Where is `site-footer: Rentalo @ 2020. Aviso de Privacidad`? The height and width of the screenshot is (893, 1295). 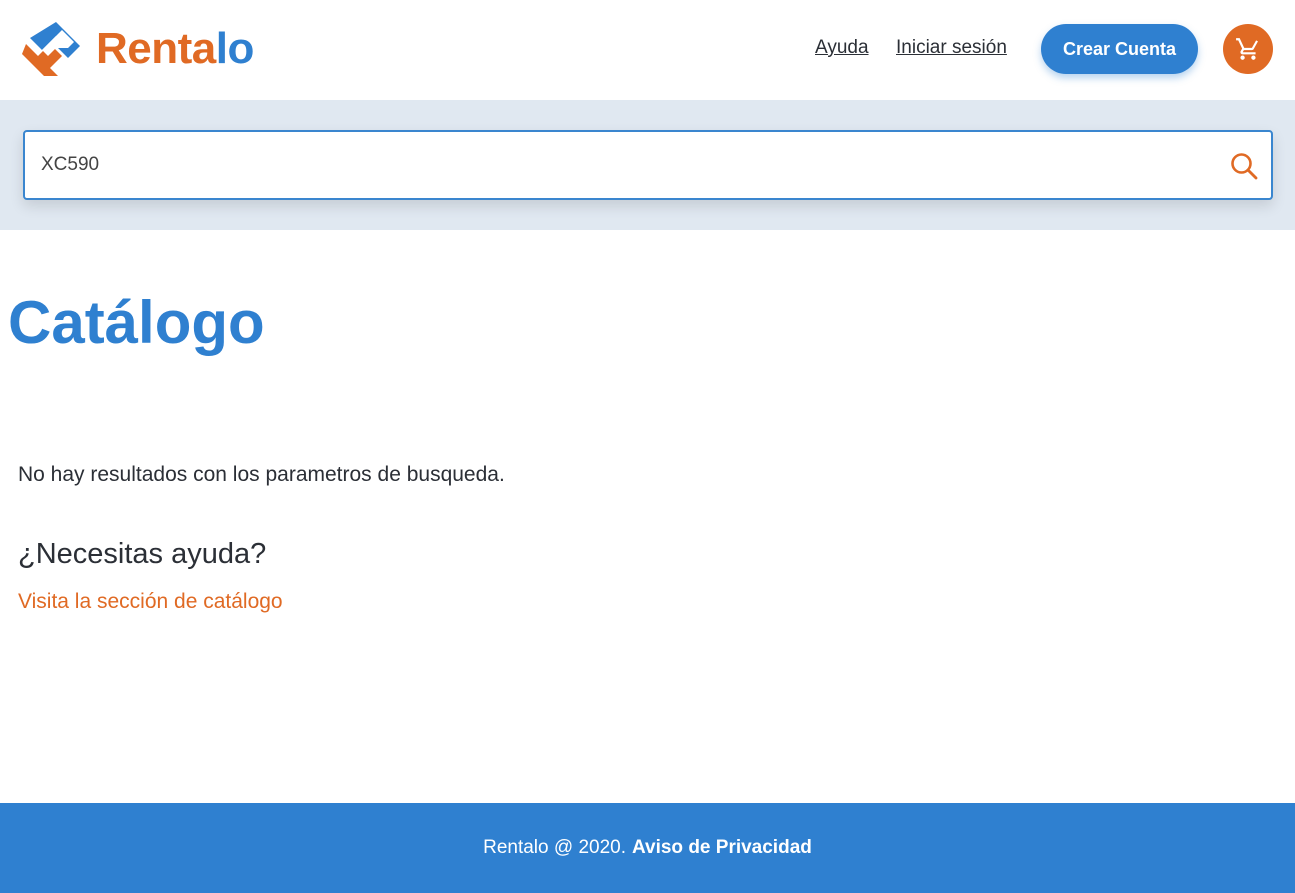
site-footer: Rentalo @ 2020. Aviso de Privacidad is located at coordinates (647, 848).